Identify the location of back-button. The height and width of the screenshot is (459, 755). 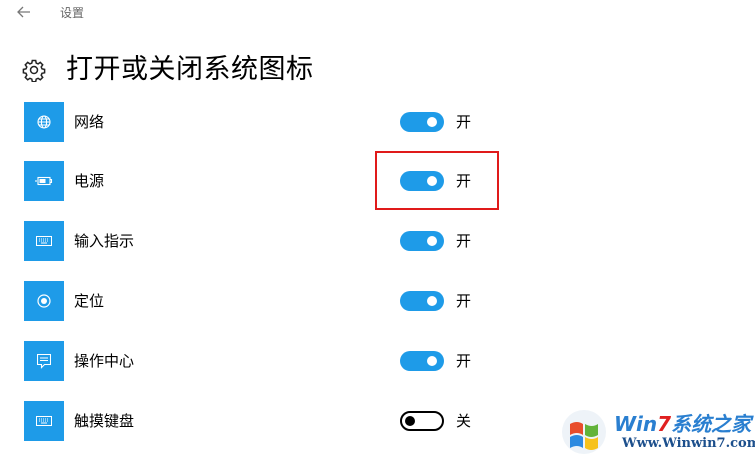
(24, 12).